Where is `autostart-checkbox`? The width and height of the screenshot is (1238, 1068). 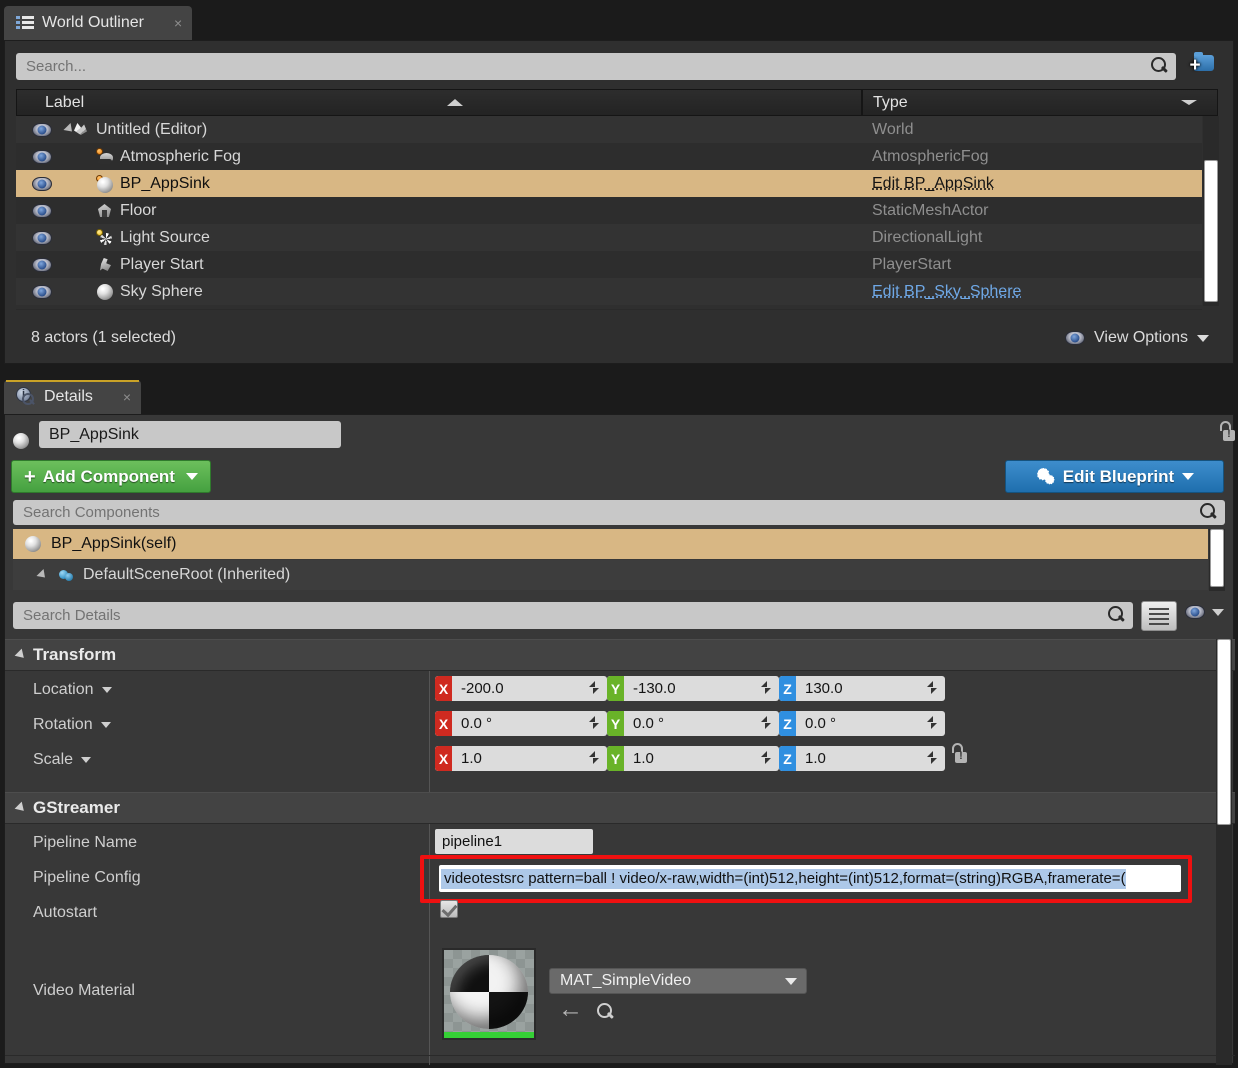
autostart-checkbox is located at coordinates (449, 909).